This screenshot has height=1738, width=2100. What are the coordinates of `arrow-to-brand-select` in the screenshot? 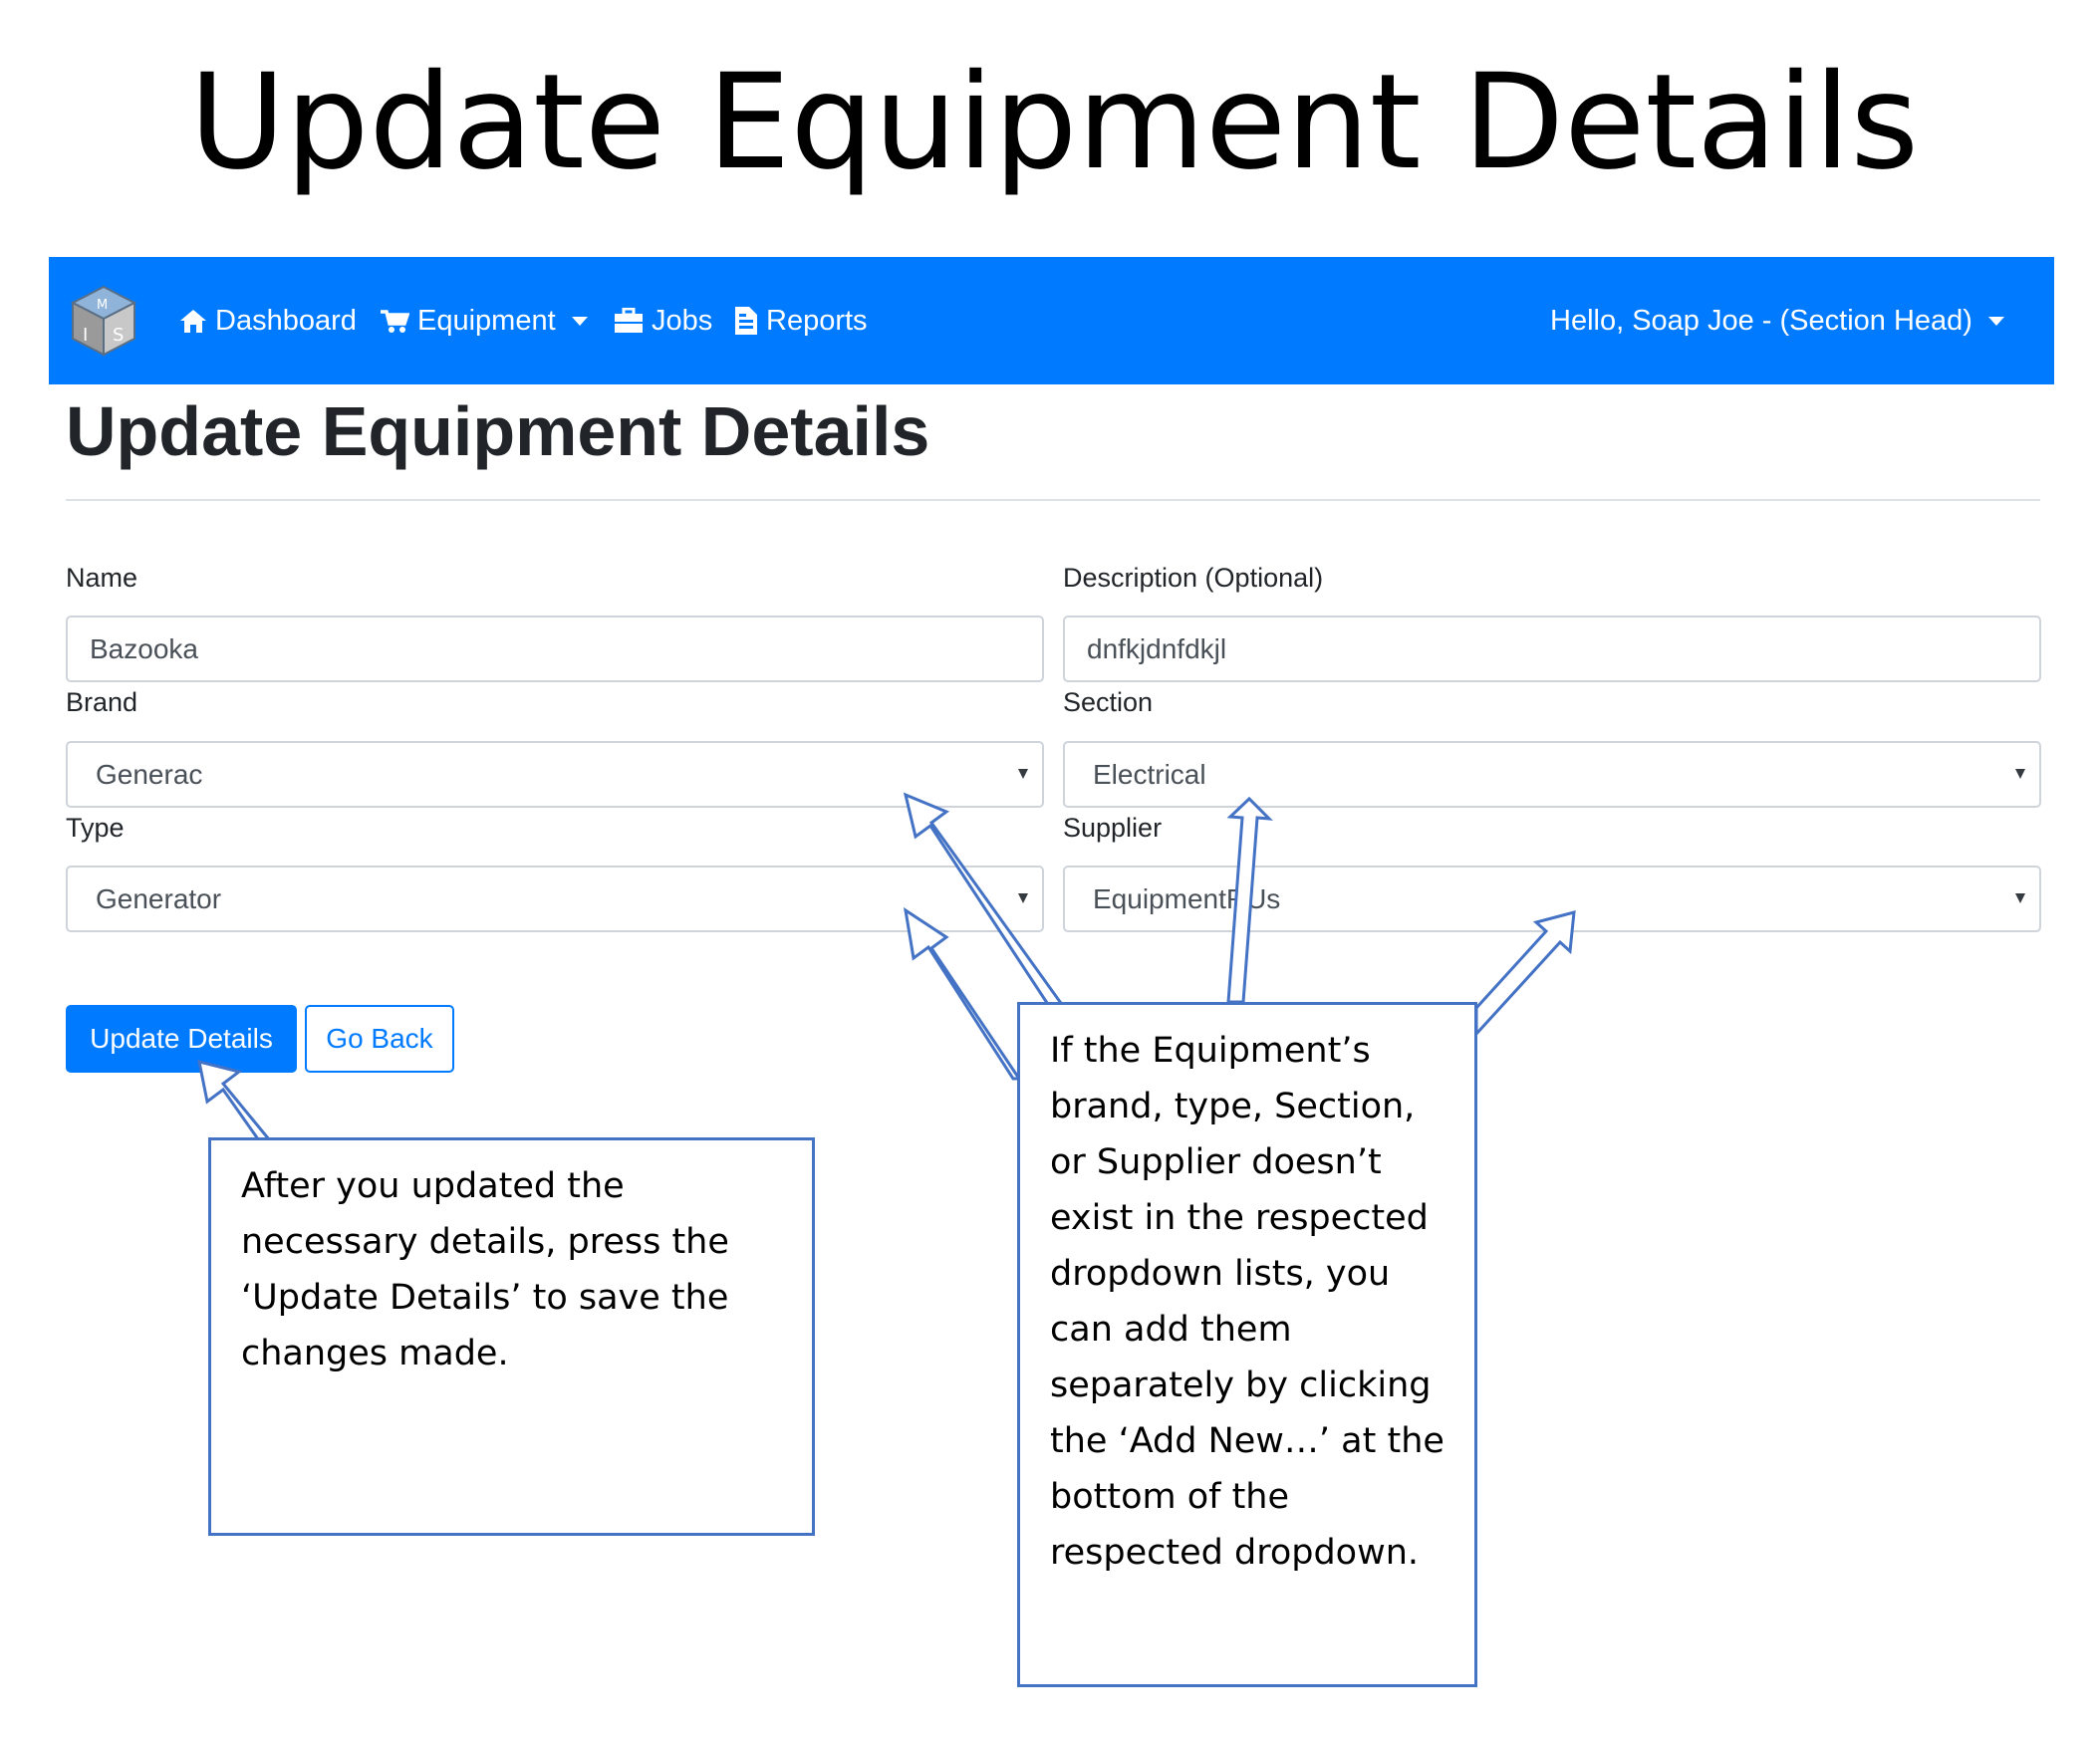 It's located at (984, 900).